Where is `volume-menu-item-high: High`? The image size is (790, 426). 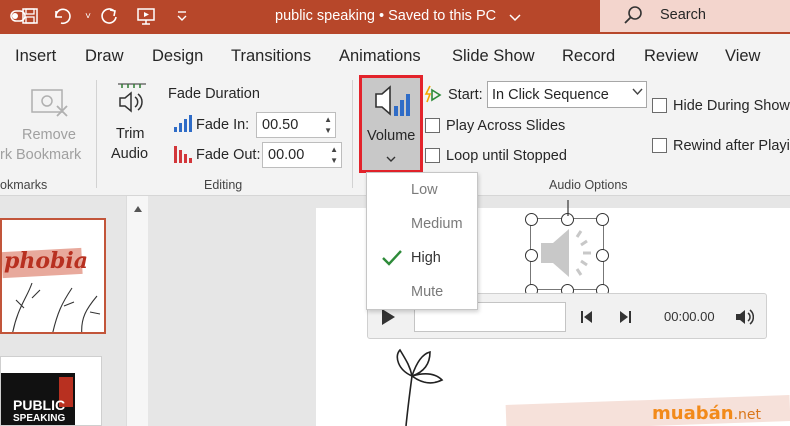 volume-menu-item-high: High is located at coordinates (422, 259).